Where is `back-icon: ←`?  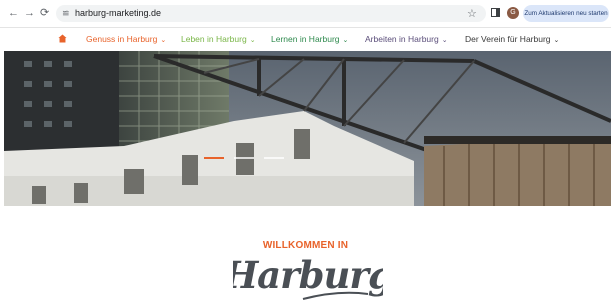 back-icon: ← is located at coordinates (13, 13).